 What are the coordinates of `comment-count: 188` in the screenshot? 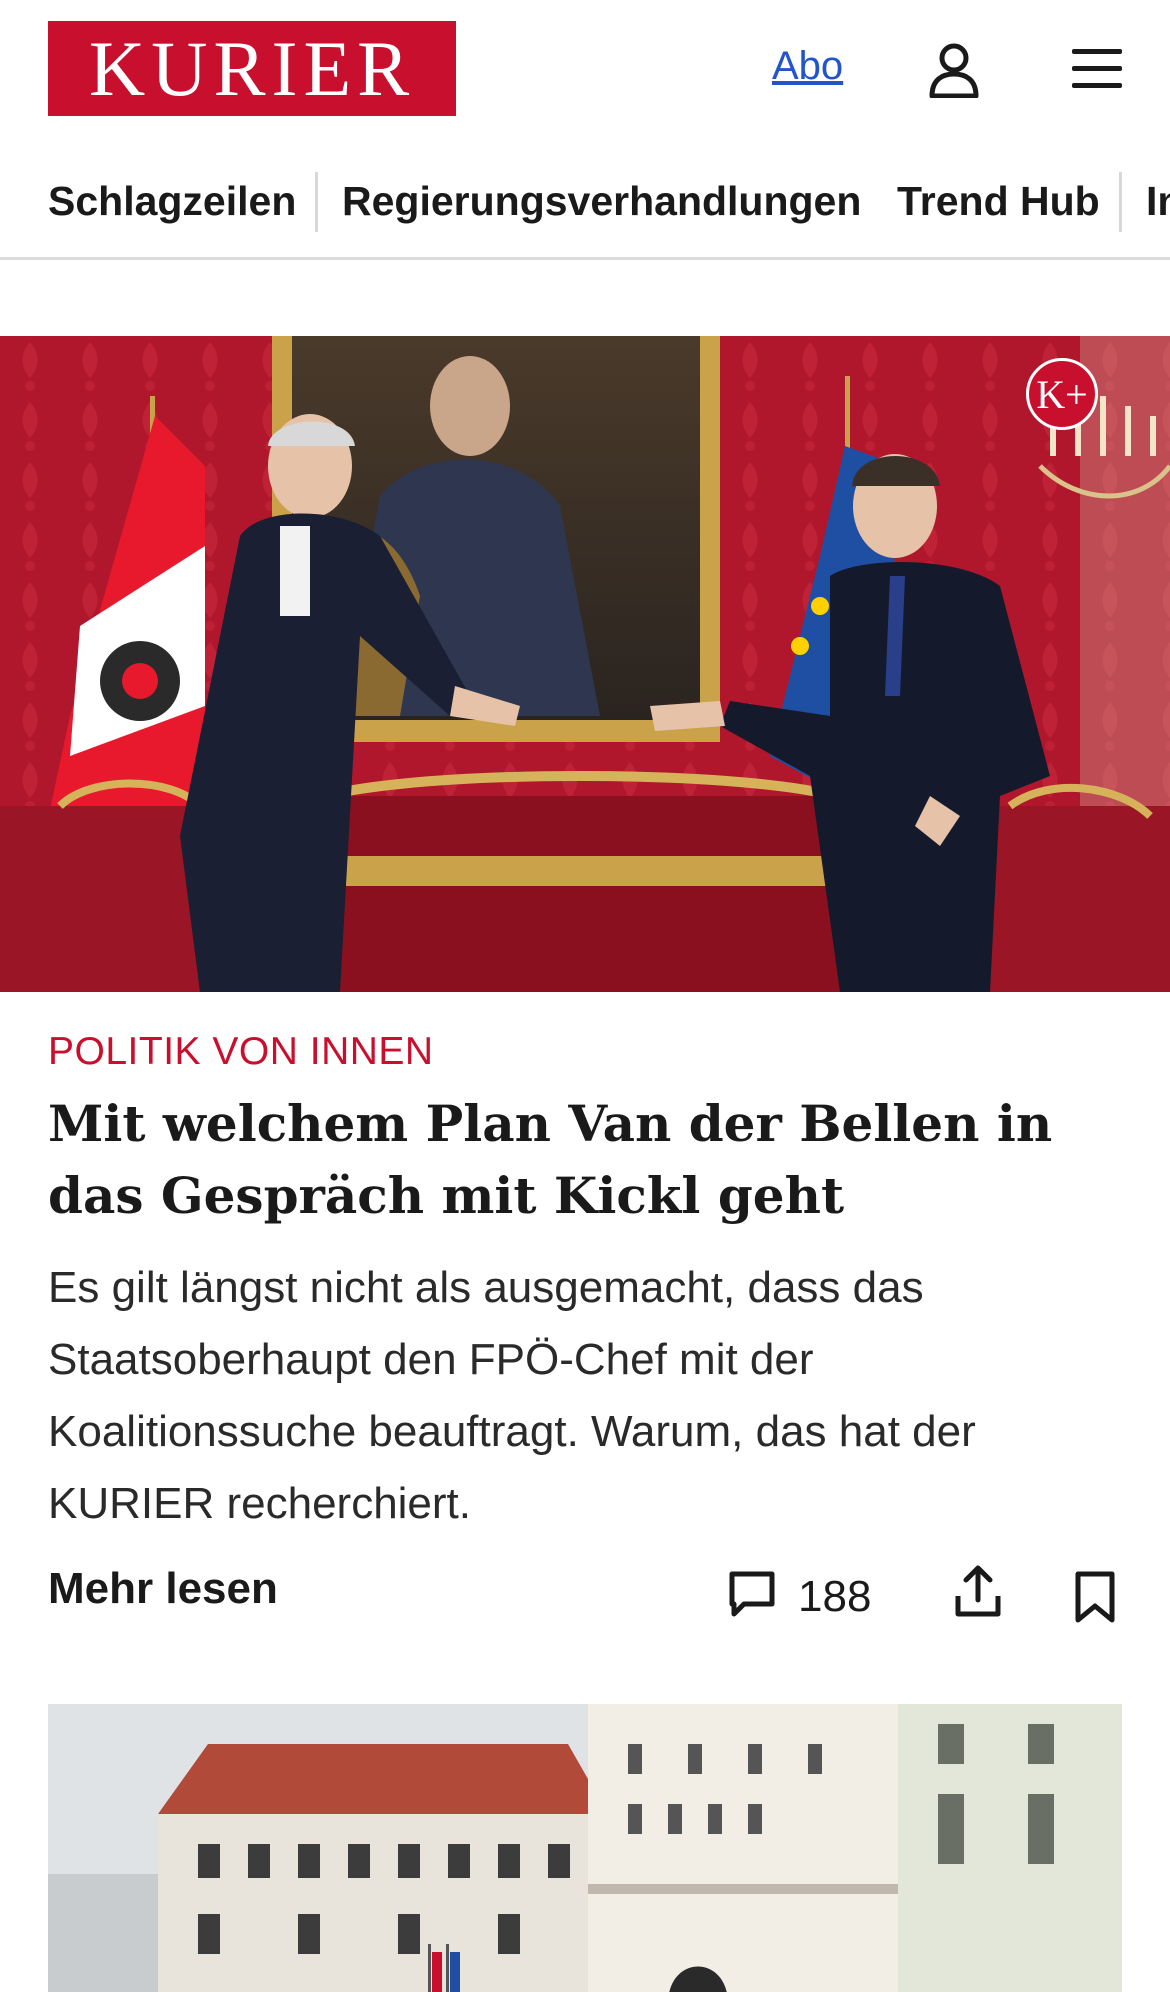 It's located at (835, 1596).